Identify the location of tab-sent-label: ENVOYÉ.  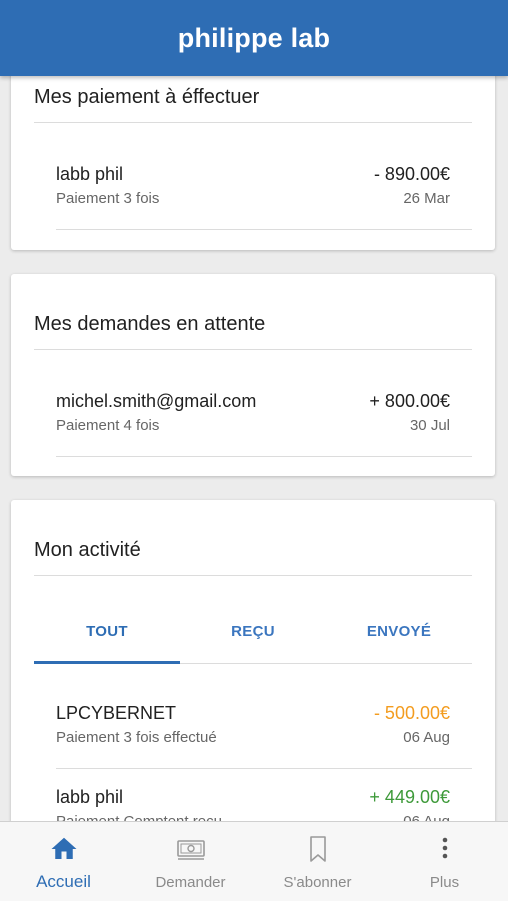
(399, 631).